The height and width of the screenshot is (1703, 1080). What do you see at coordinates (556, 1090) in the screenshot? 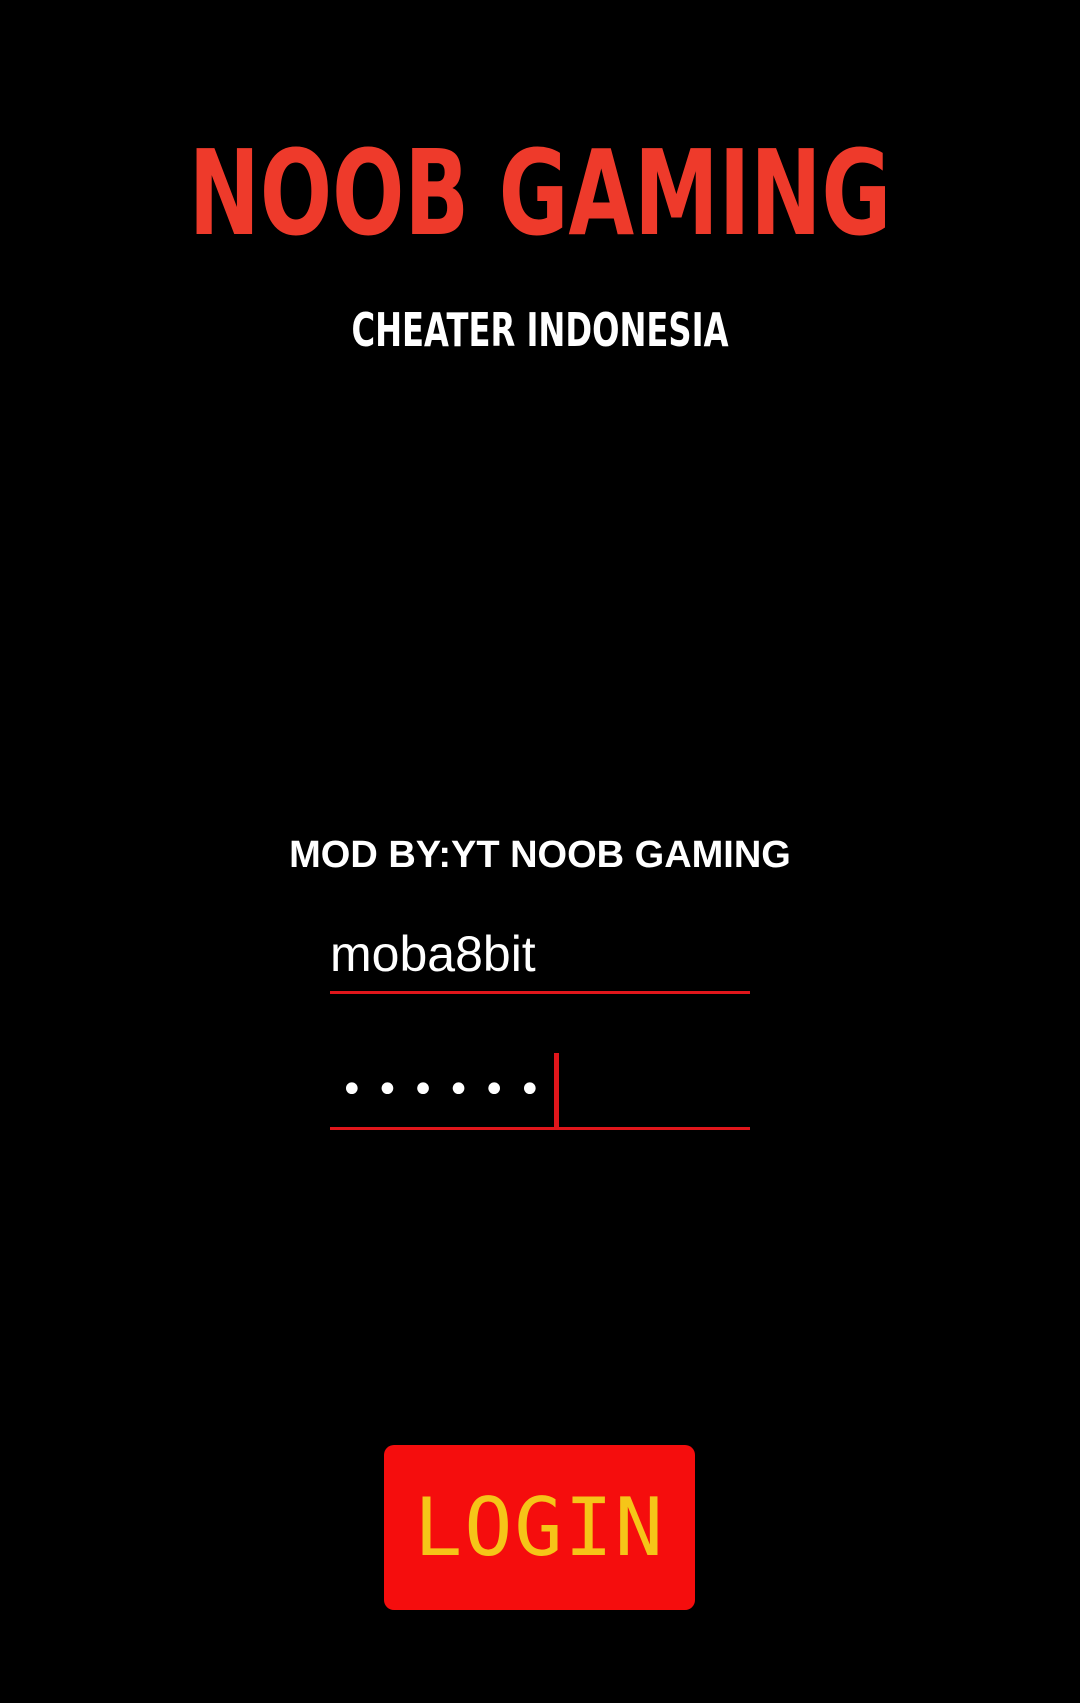
I see `text-cursor` at bounding box center [556, 1090].